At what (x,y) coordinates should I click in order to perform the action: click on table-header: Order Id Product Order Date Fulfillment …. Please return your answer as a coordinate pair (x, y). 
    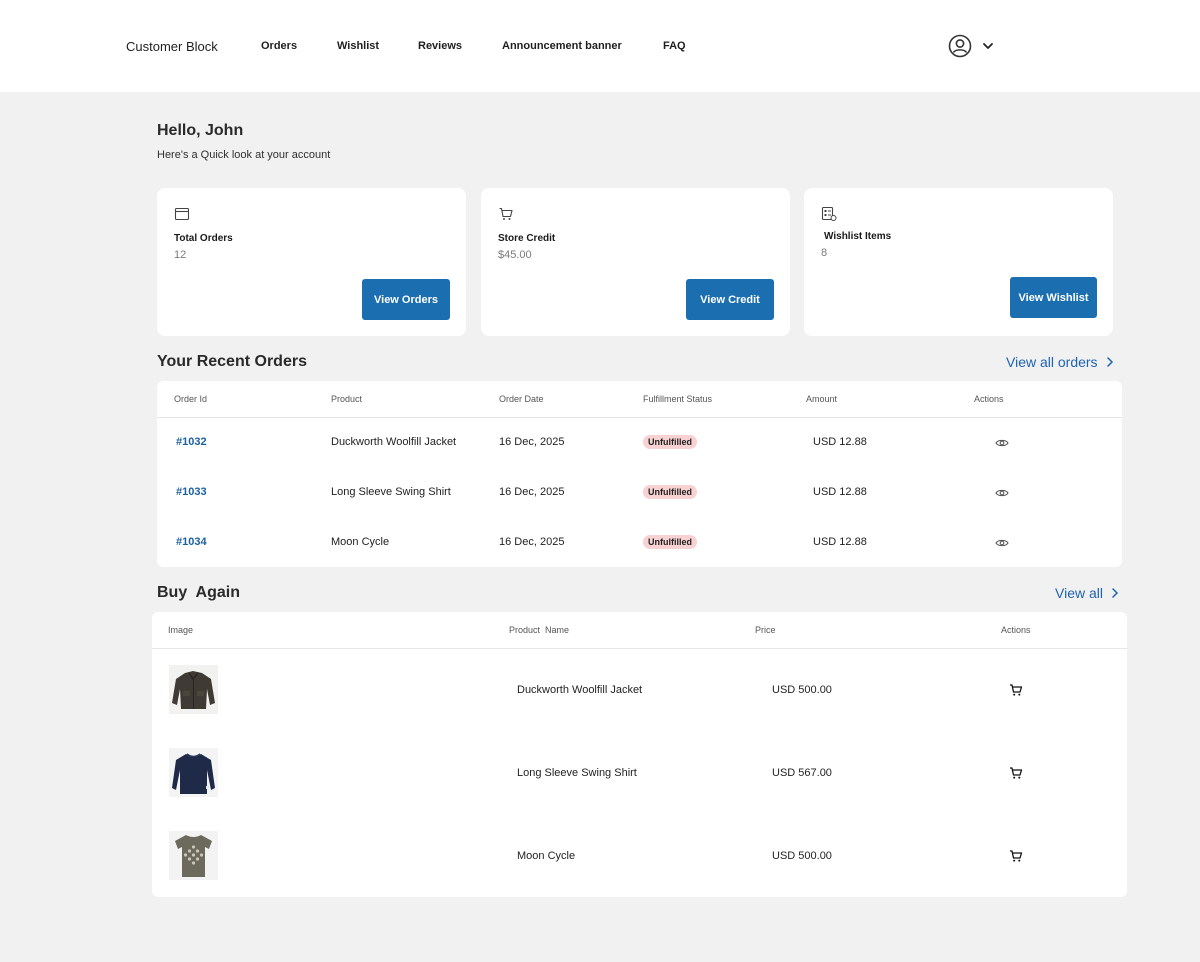
    Looking at the image, I should click on (639, 399).